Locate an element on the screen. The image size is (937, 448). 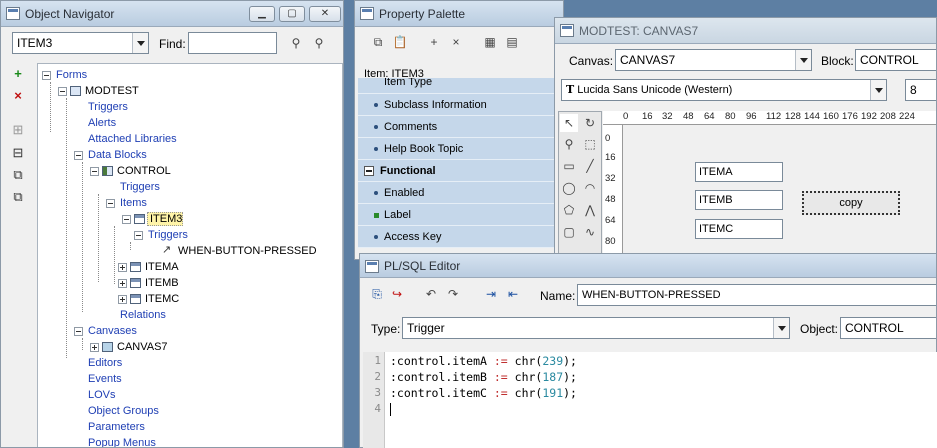
tree-node-data-blocks: Data Blocks is located at coordinates (110, 155).